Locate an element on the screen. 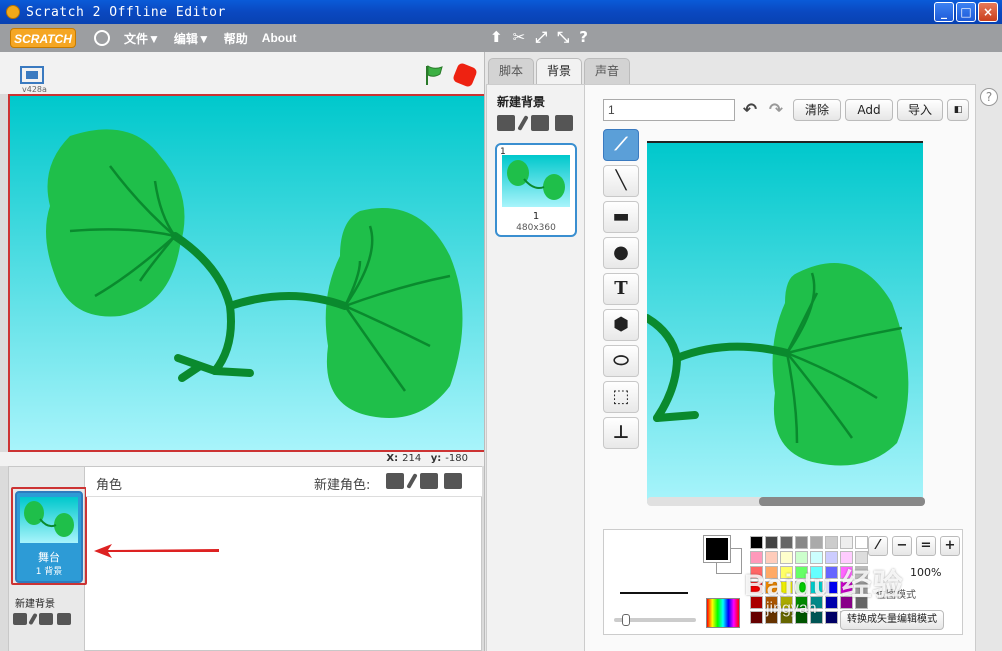  text-tool: T is located at coordinates (621, 289).